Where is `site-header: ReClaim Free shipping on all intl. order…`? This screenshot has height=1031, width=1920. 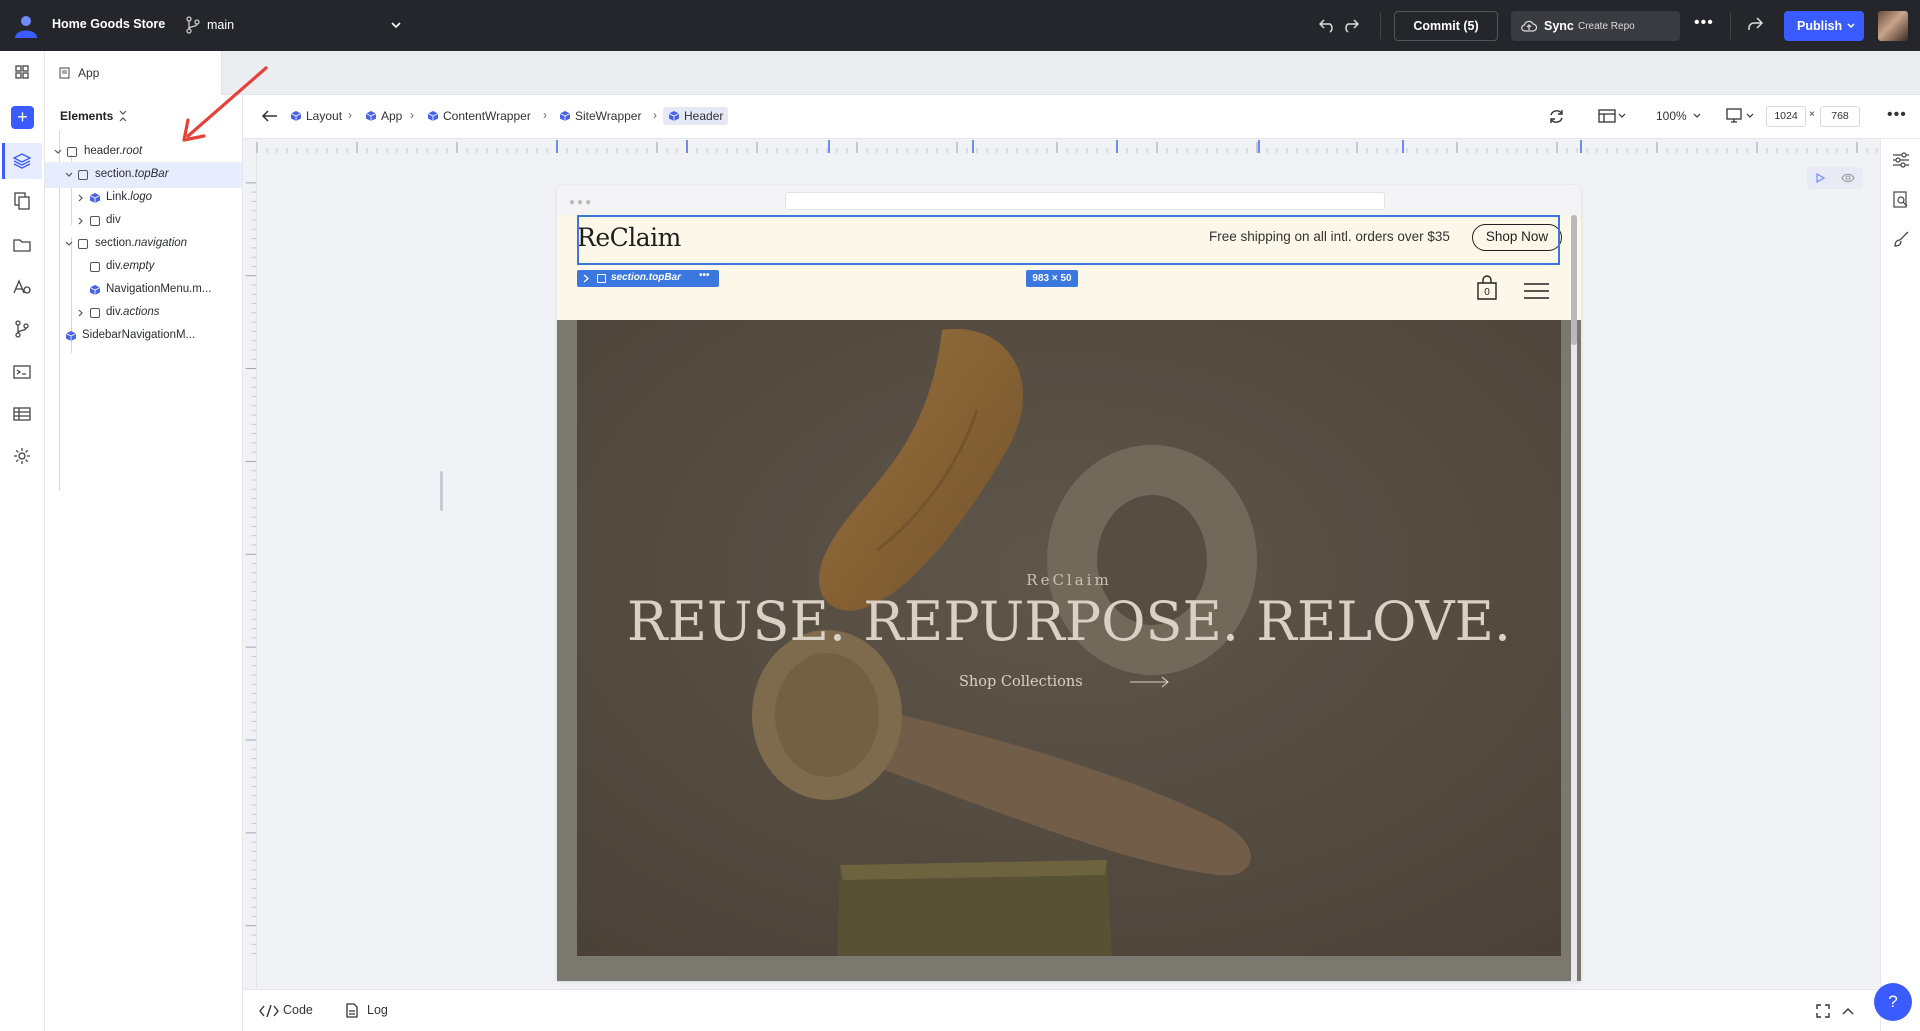
site-header: ReClaim Free shipping on all intl. order… is located at coordinates (1069, 267).